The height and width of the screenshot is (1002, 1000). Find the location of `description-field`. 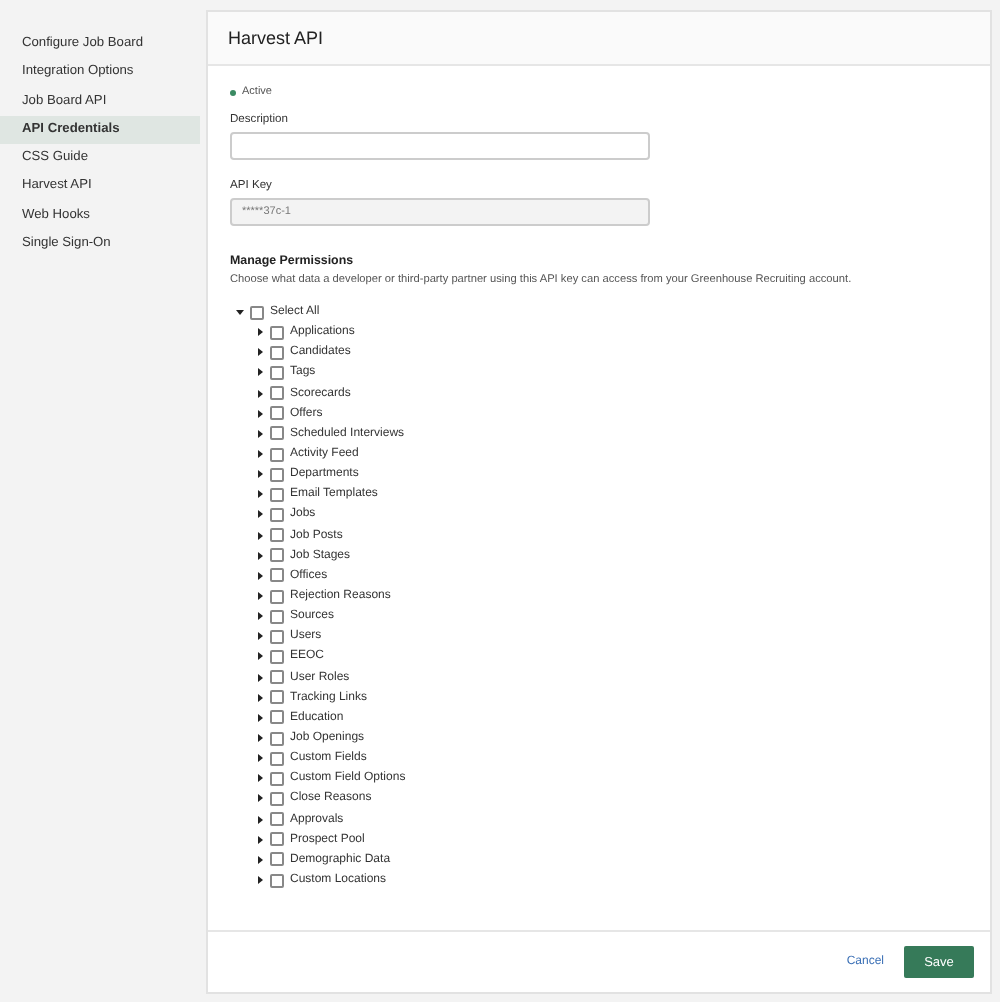

description-field is located at coordinates (440, 146).